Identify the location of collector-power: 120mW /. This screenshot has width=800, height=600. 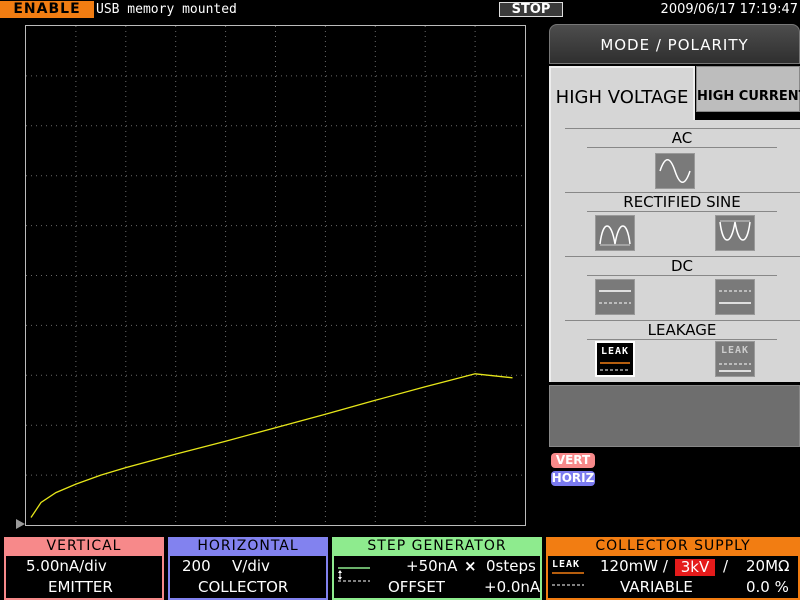
(634, 566).